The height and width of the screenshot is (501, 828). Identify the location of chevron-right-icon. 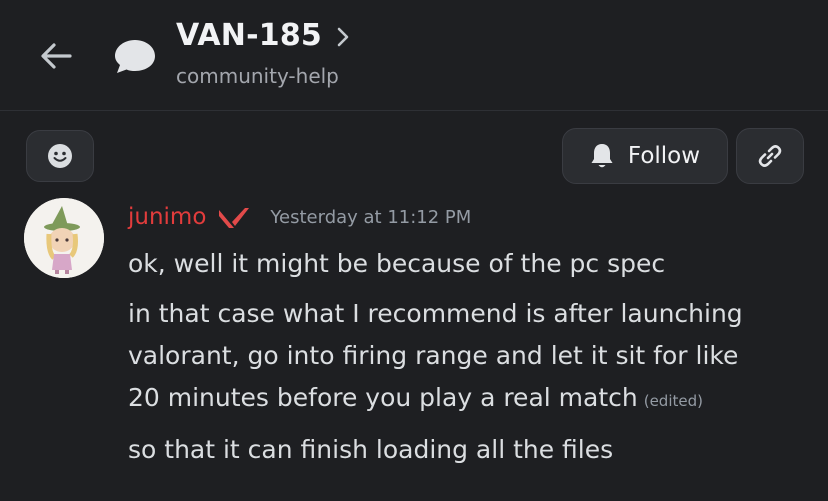
(343, 36).